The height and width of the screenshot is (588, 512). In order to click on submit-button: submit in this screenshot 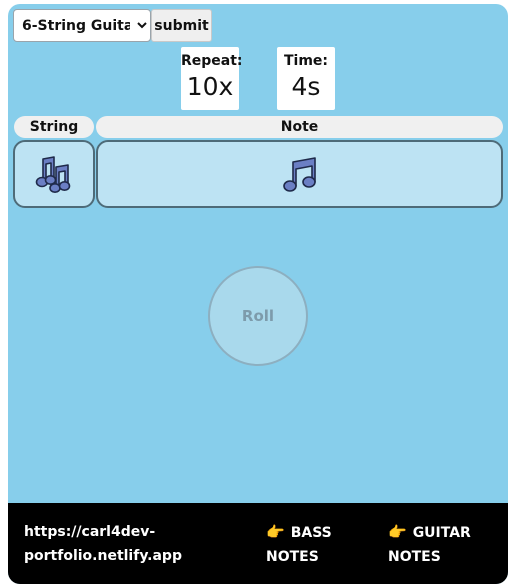, I will do `click(181, 25)`.